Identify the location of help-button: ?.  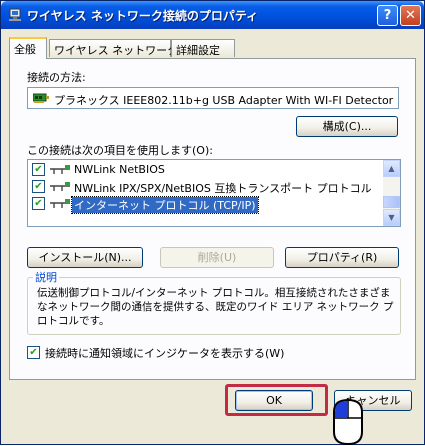
(387, 15).